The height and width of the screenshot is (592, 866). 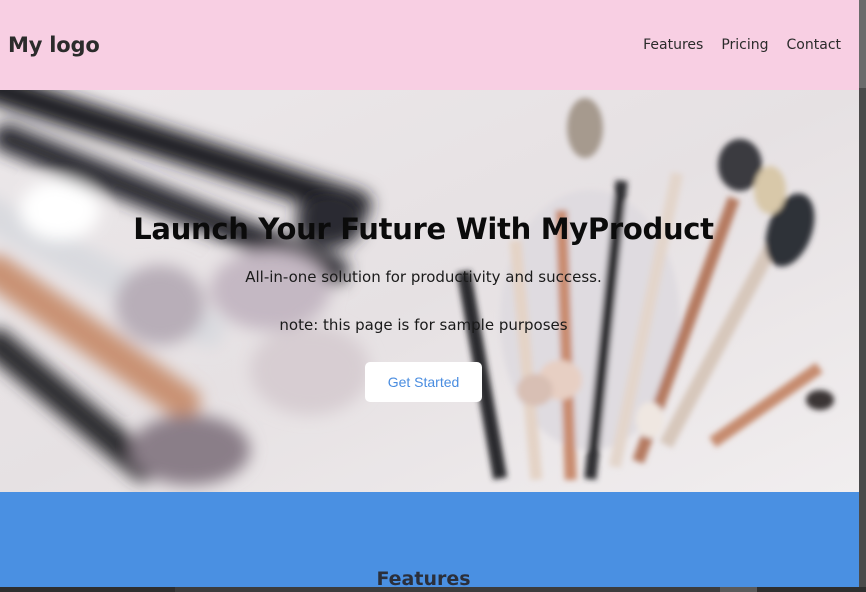 What do you see at coordinates (423, 382) in the screenshot?
I see `get-started-button: Get Started` at bounding box center [423, 382].